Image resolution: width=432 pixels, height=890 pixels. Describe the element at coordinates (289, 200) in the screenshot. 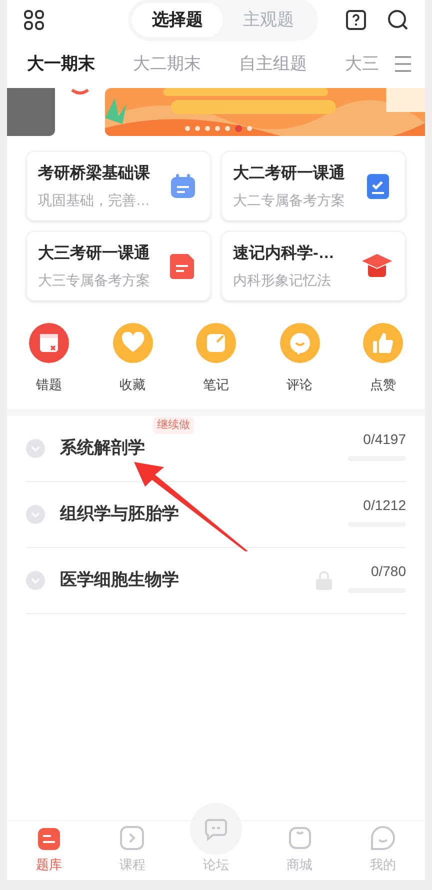

I see `course-subtitle: 大二专属备考方案` at that location.